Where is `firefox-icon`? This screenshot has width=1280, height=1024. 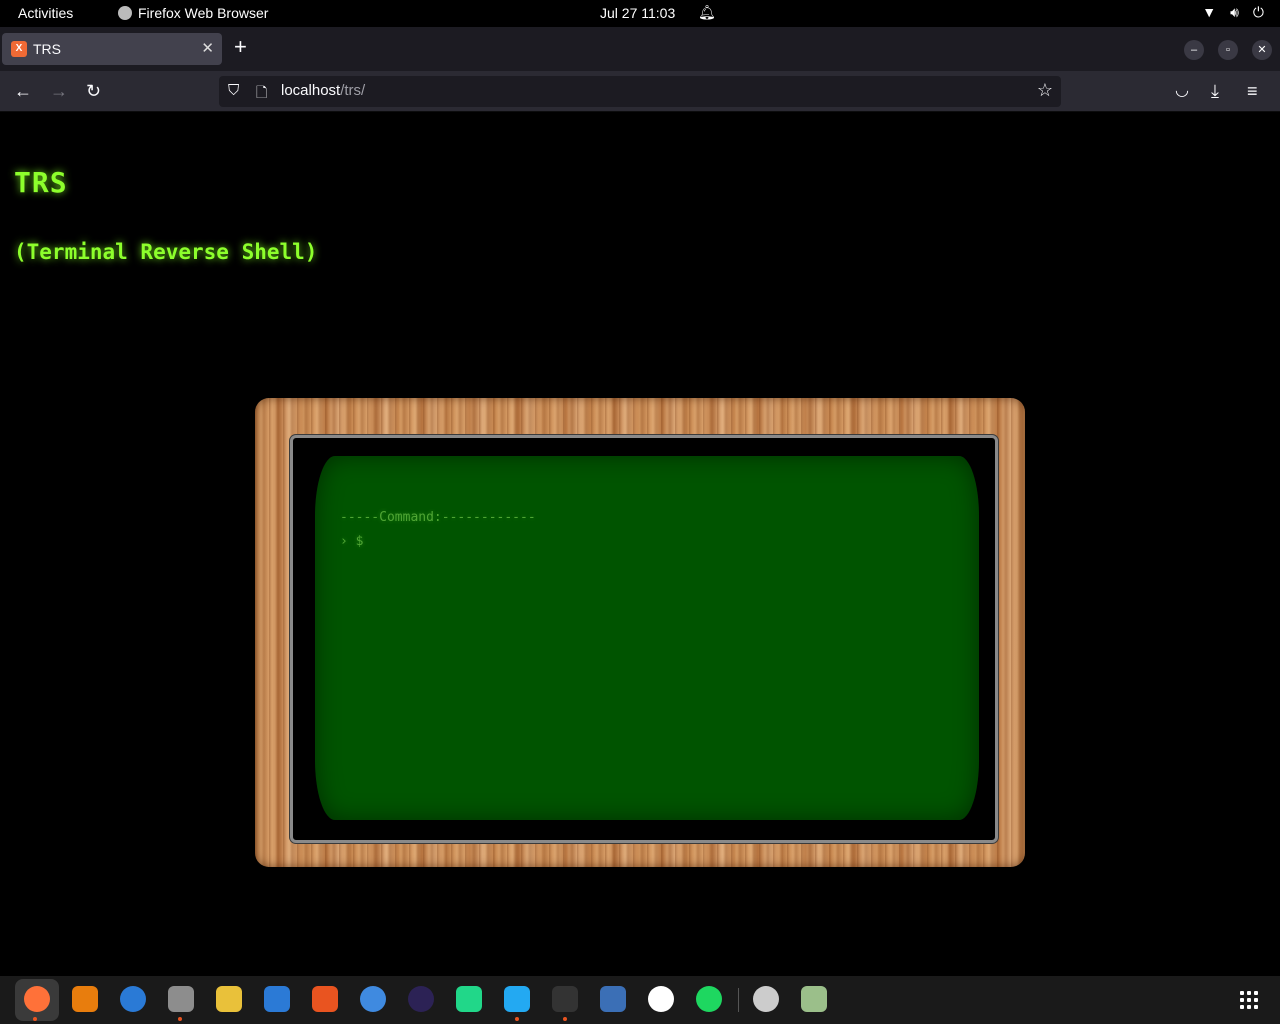
firefox-icon is located at coordinates (37, 999).